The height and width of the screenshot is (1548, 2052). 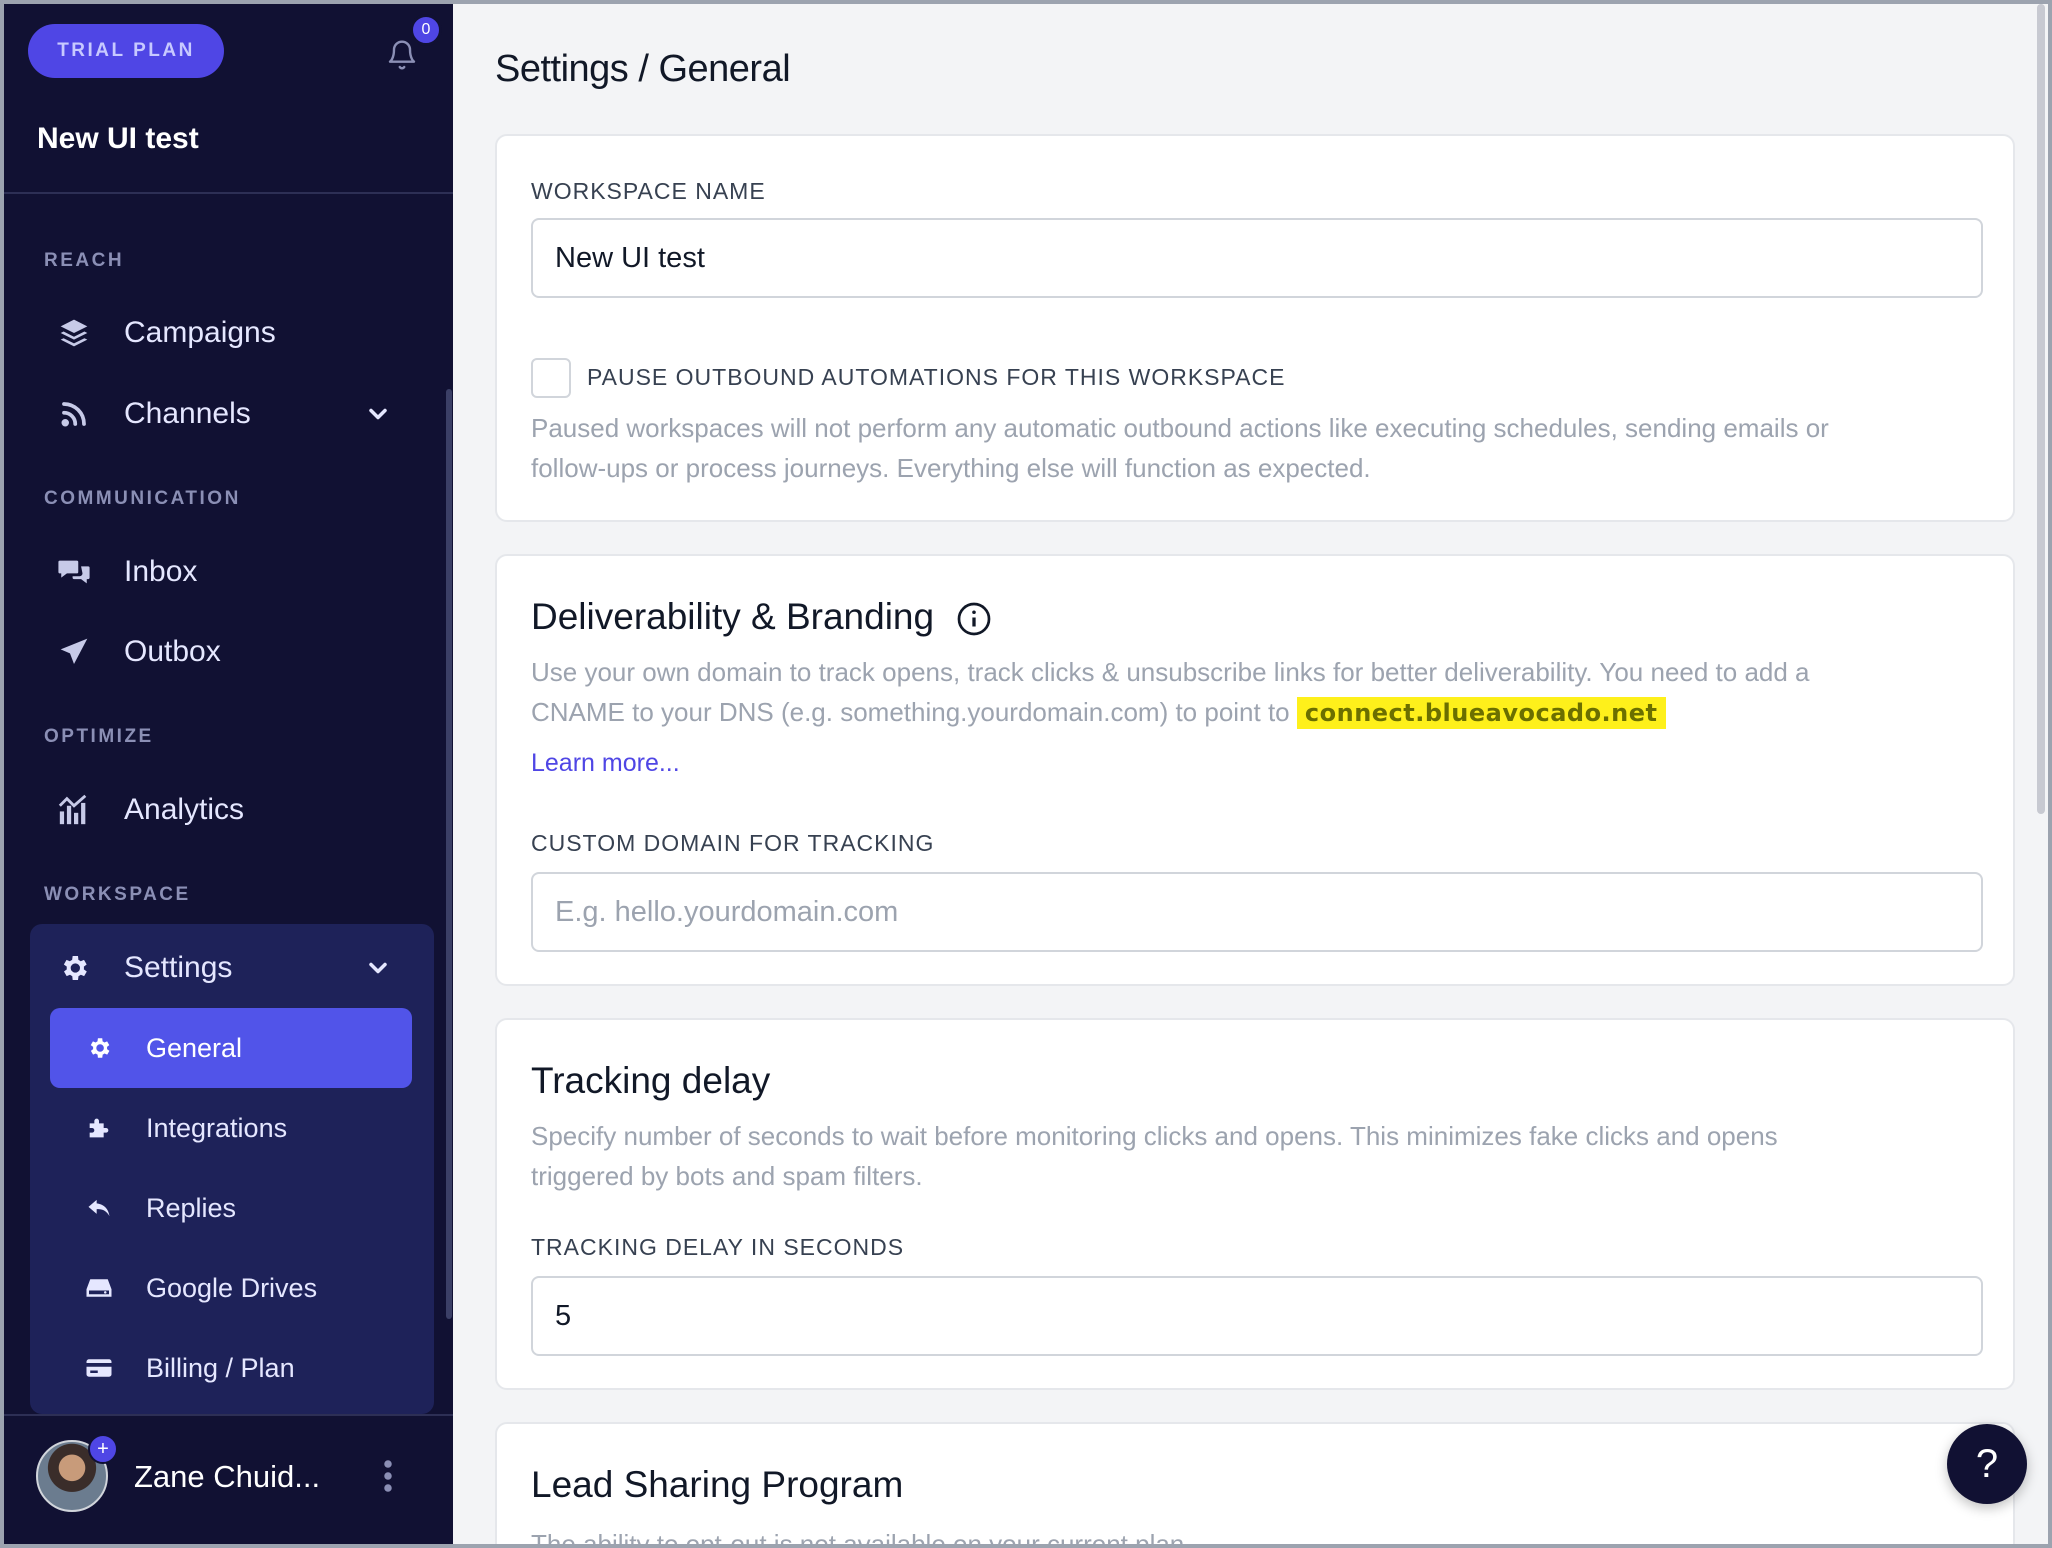 I want to click on sidebar-subitem-billing: Billing / Plan, so click(x=231, y=1368).